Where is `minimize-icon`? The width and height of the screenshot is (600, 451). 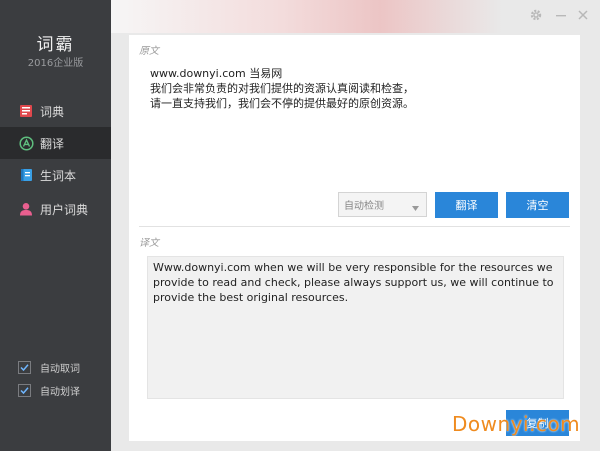
minimize-icon is located at coordinates (561, 15).